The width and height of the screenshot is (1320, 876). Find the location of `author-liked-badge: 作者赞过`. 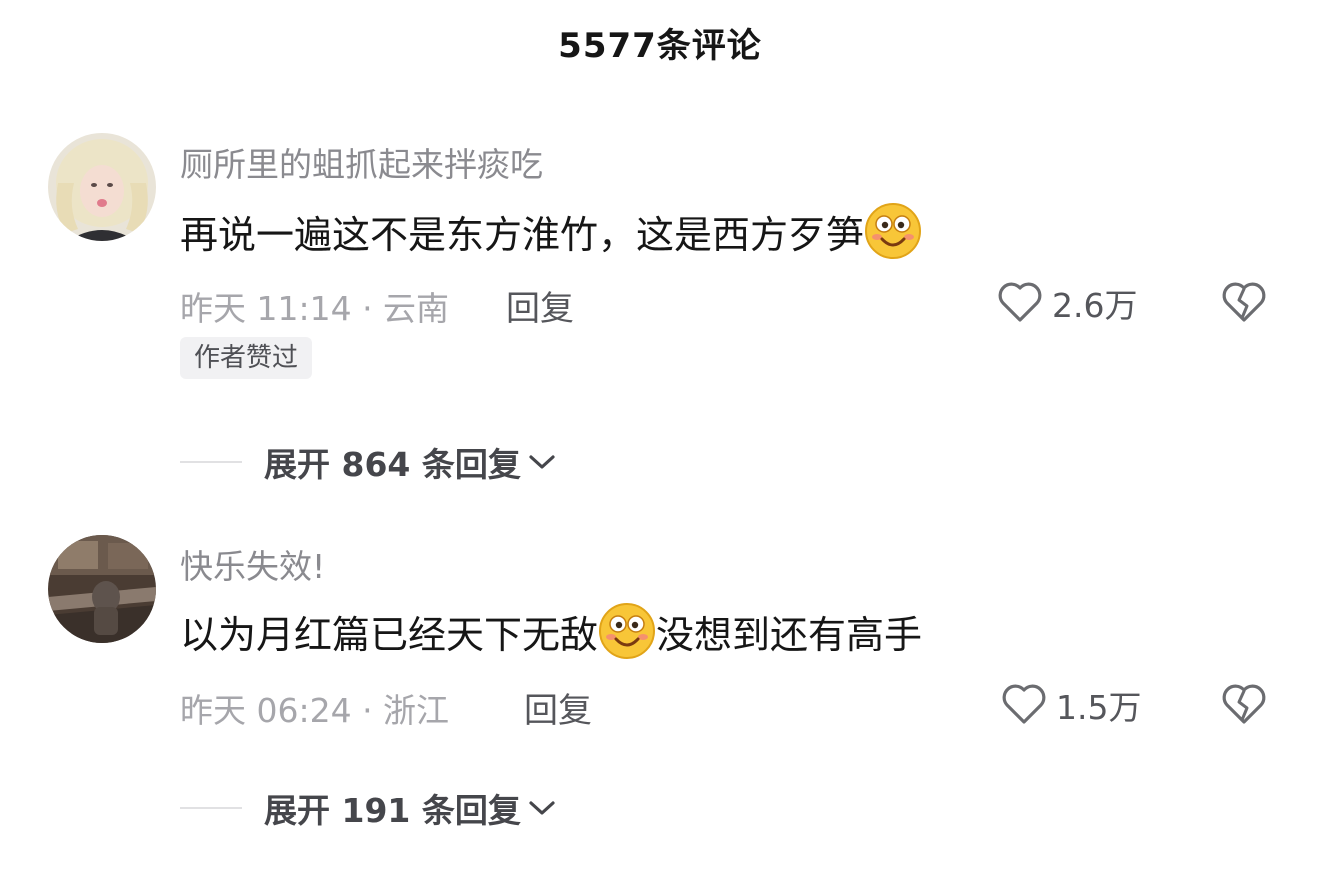

author-liked-badge: 作者赞过 is located at coordinates (246, 358).